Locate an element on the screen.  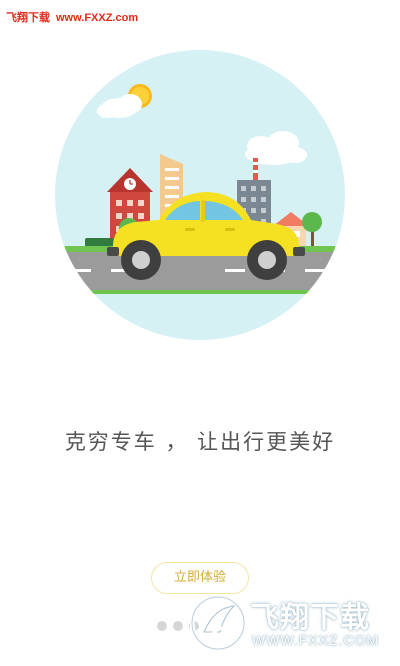
watermark-logo-text: 飞翔下载 is located at coordinates (310, 617).